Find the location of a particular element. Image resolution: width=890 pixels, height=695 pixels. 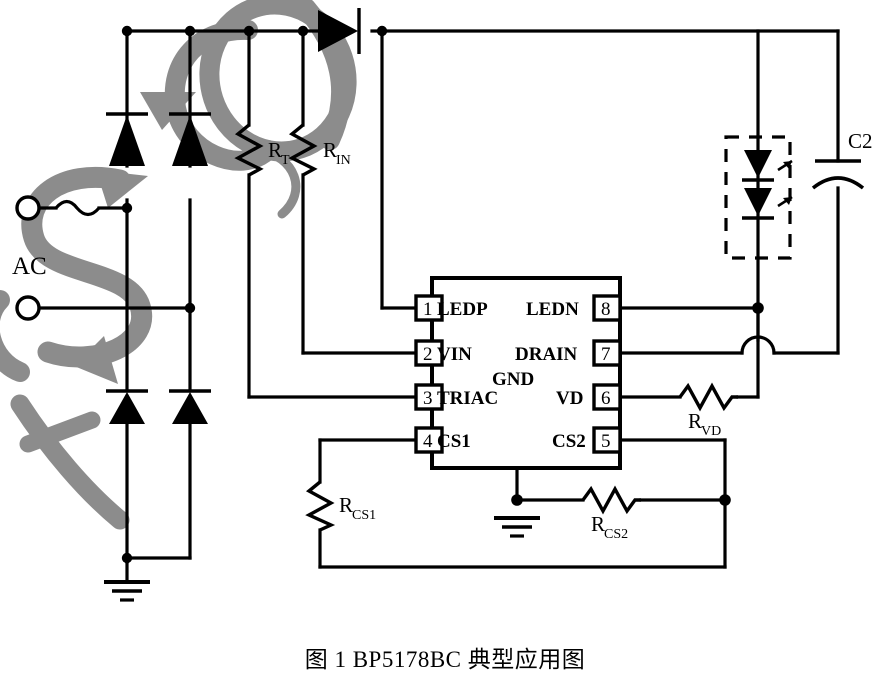

resistor-rvd is located at coordinates (708, 397).